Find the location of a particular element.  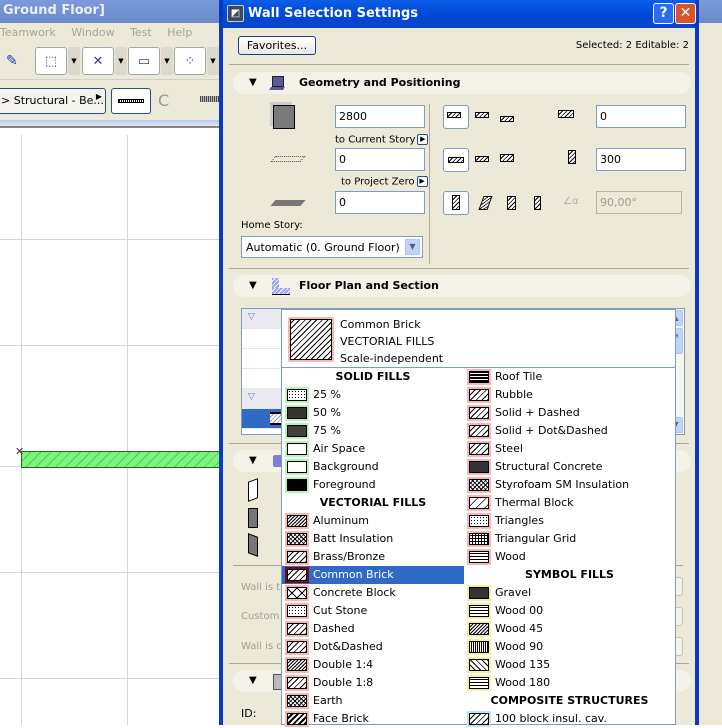

label-tool-button: ▭ is located at coordinates (144, 61).